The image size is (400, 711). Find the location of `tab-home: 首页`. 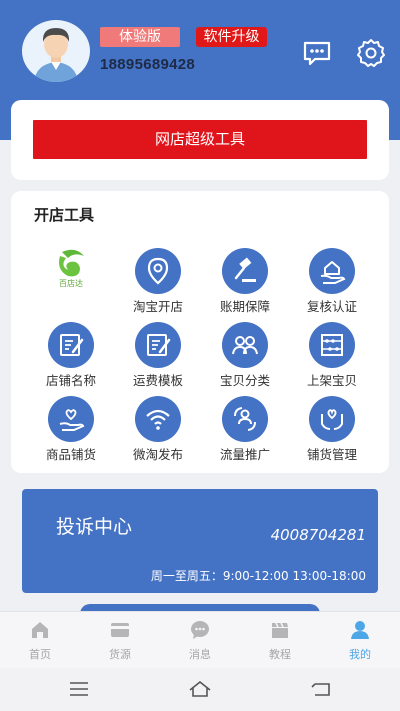

tab-home: 首页 is located at coordinates (40, 640).